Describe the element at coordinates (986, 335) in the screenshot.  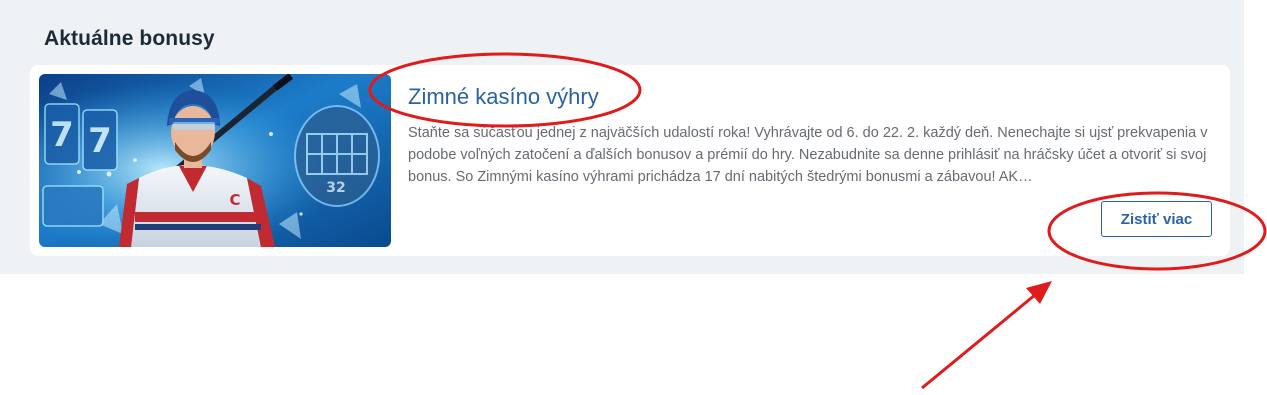
I see `annotation-arrow` at that location.